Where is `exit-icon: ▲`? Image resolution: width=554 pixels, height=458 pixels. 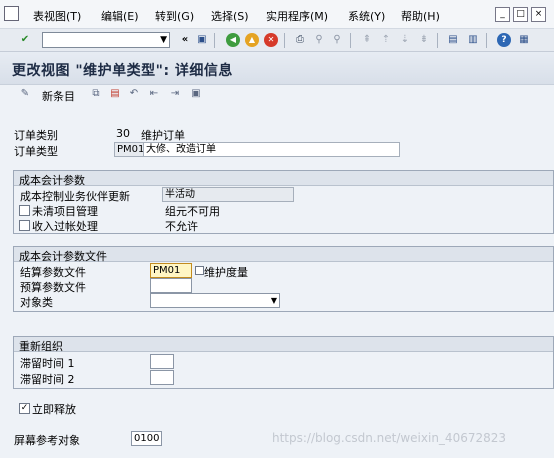 exit-icon: ▲ is located at coordinates (252, 40).